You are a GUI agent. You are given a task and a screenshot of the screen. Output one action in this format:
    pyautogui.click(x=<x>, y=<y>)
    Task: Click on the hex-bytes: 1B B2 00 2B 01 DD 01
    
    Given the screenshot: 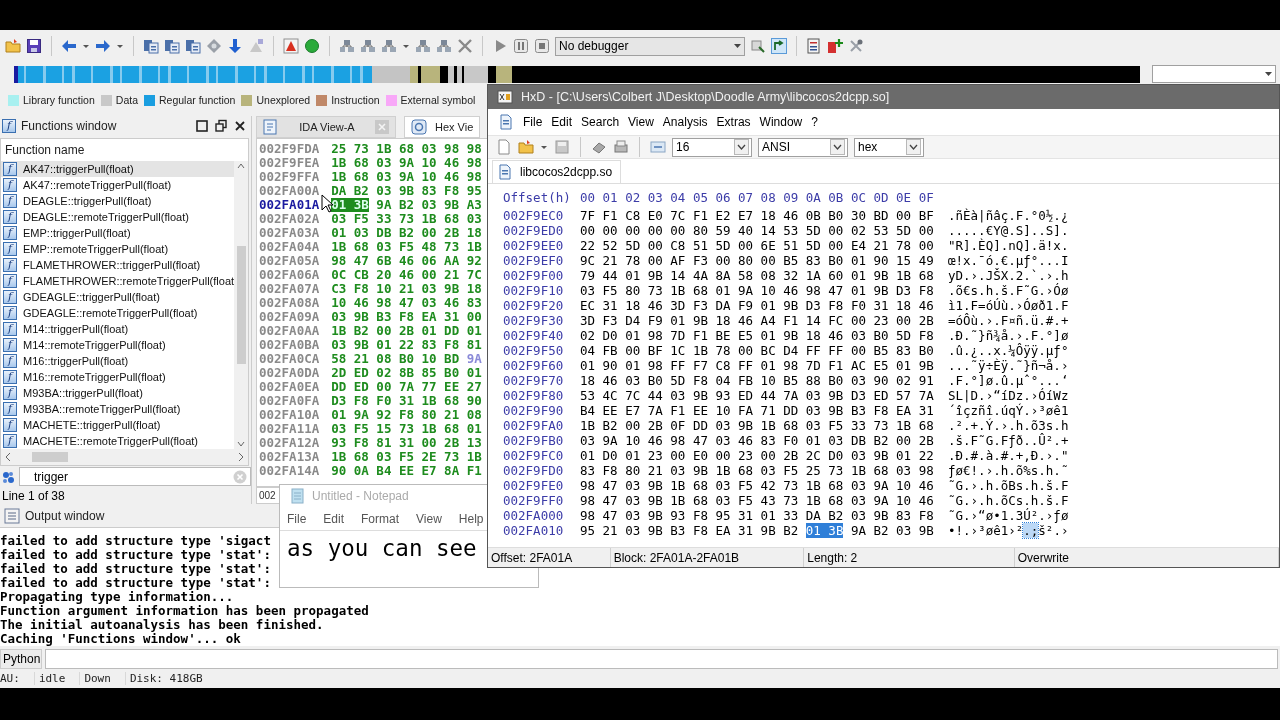 What is the action you would take?
    pyautogui.click(x=406, y=331)
    